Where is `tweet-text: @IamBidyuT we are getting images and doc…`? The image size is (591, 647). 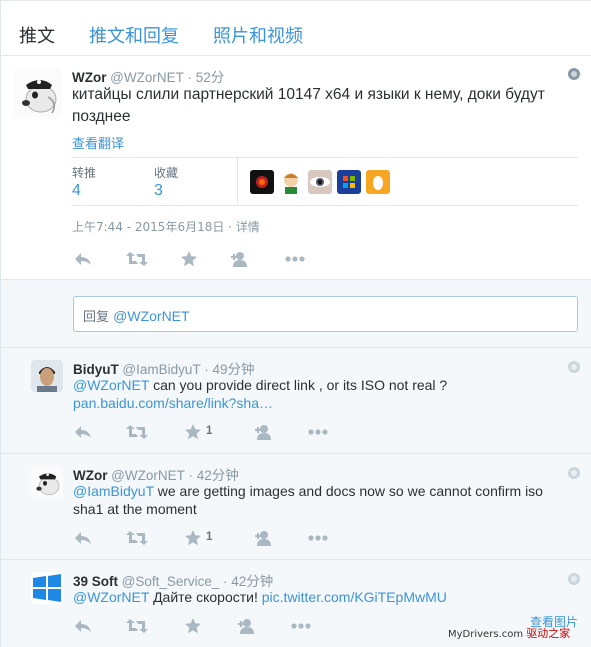
tweet-text: @IamBidyuT we are getting images and doc… is located at coordinates (323, 500).